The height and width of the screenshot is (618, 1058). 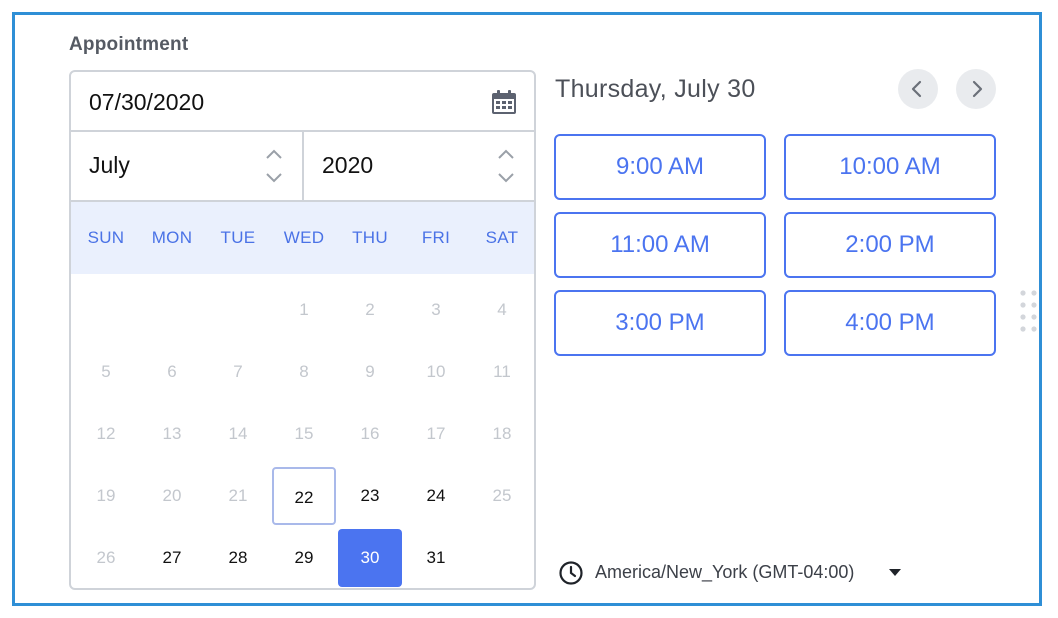 I want to click on calendar-day: 13, so click(x=172, y=433).